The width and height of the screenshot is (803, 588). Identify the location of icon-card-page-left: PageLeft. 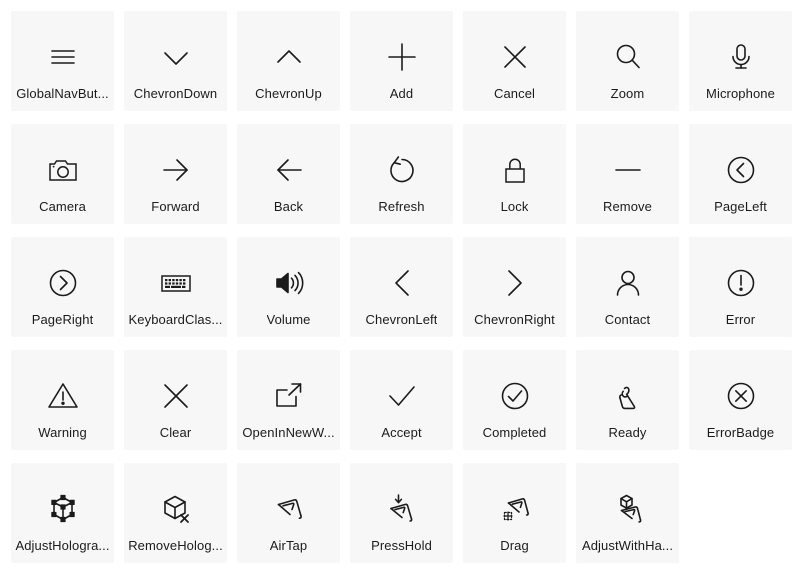
(740, 174).